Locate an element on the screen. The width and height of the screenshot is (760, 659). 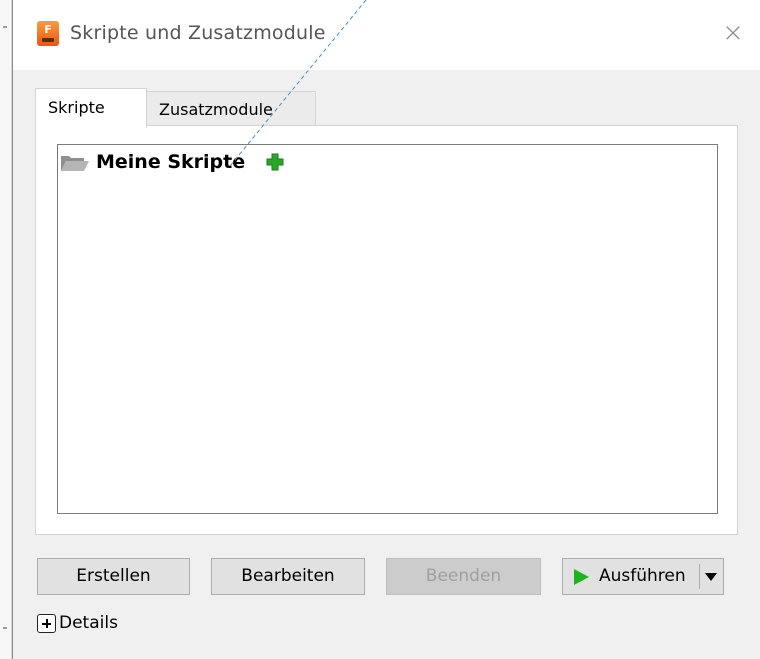
create-button: Erstellen is located at coordinates (113, 576).